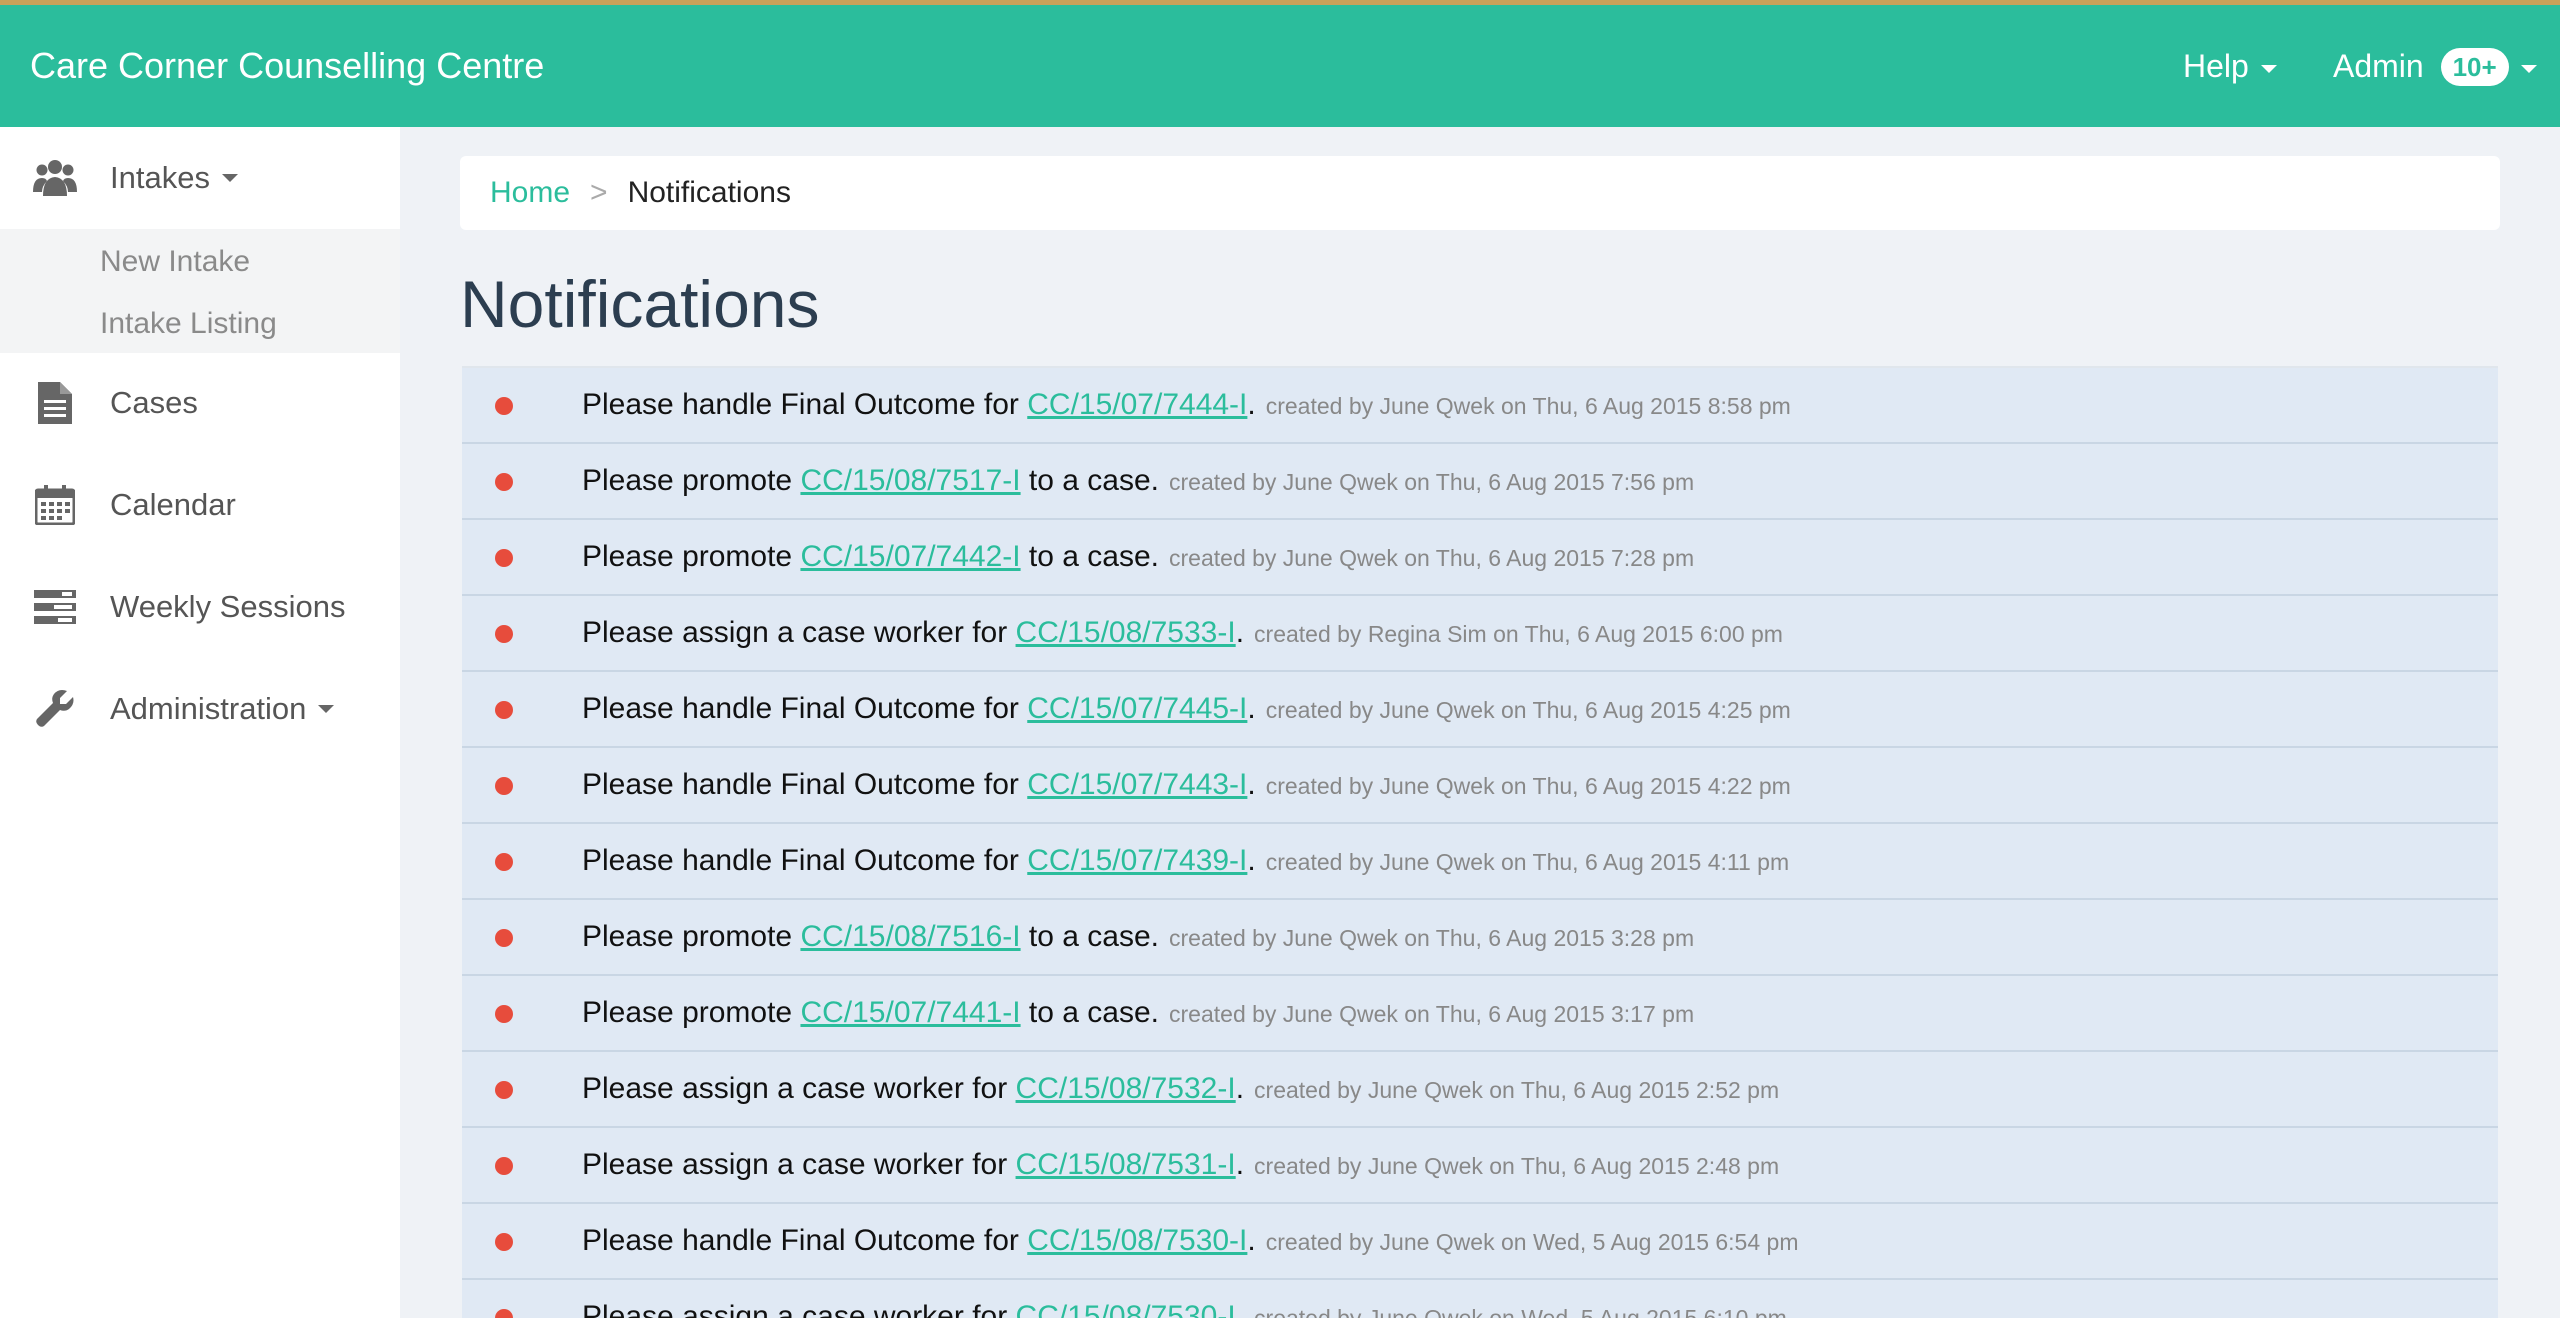 This screenshot has height=1318, width=2560. What do you see at coordinates (55, 709) in the screenshot?
I see `wrench-icon` at bounding box center [55, 709].